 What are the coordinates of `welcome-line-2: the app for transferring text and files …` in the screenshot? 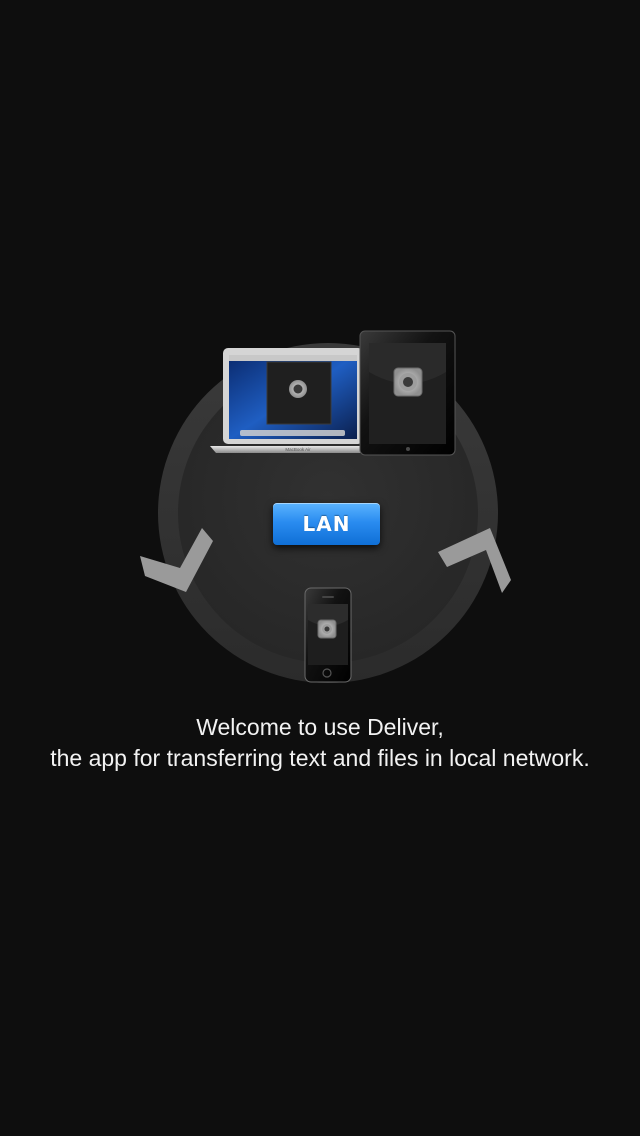 It's located at (320, 758).